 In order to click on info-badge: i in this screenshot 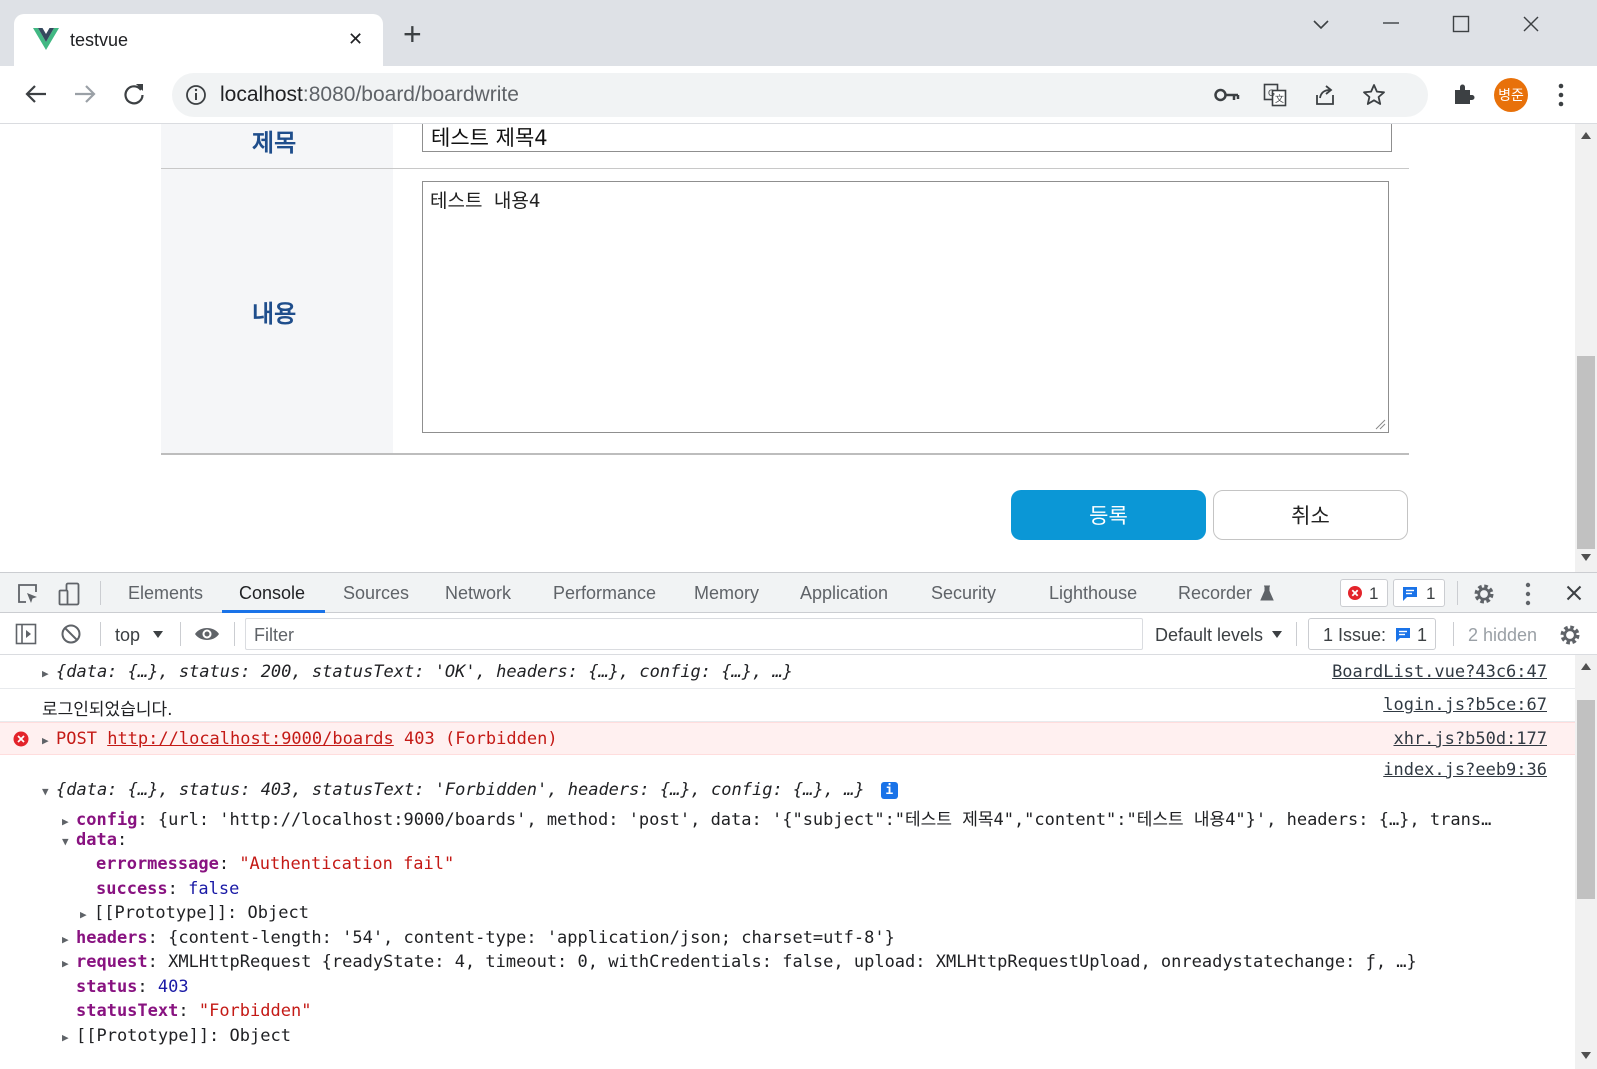, I will do `click(889, 790)`.